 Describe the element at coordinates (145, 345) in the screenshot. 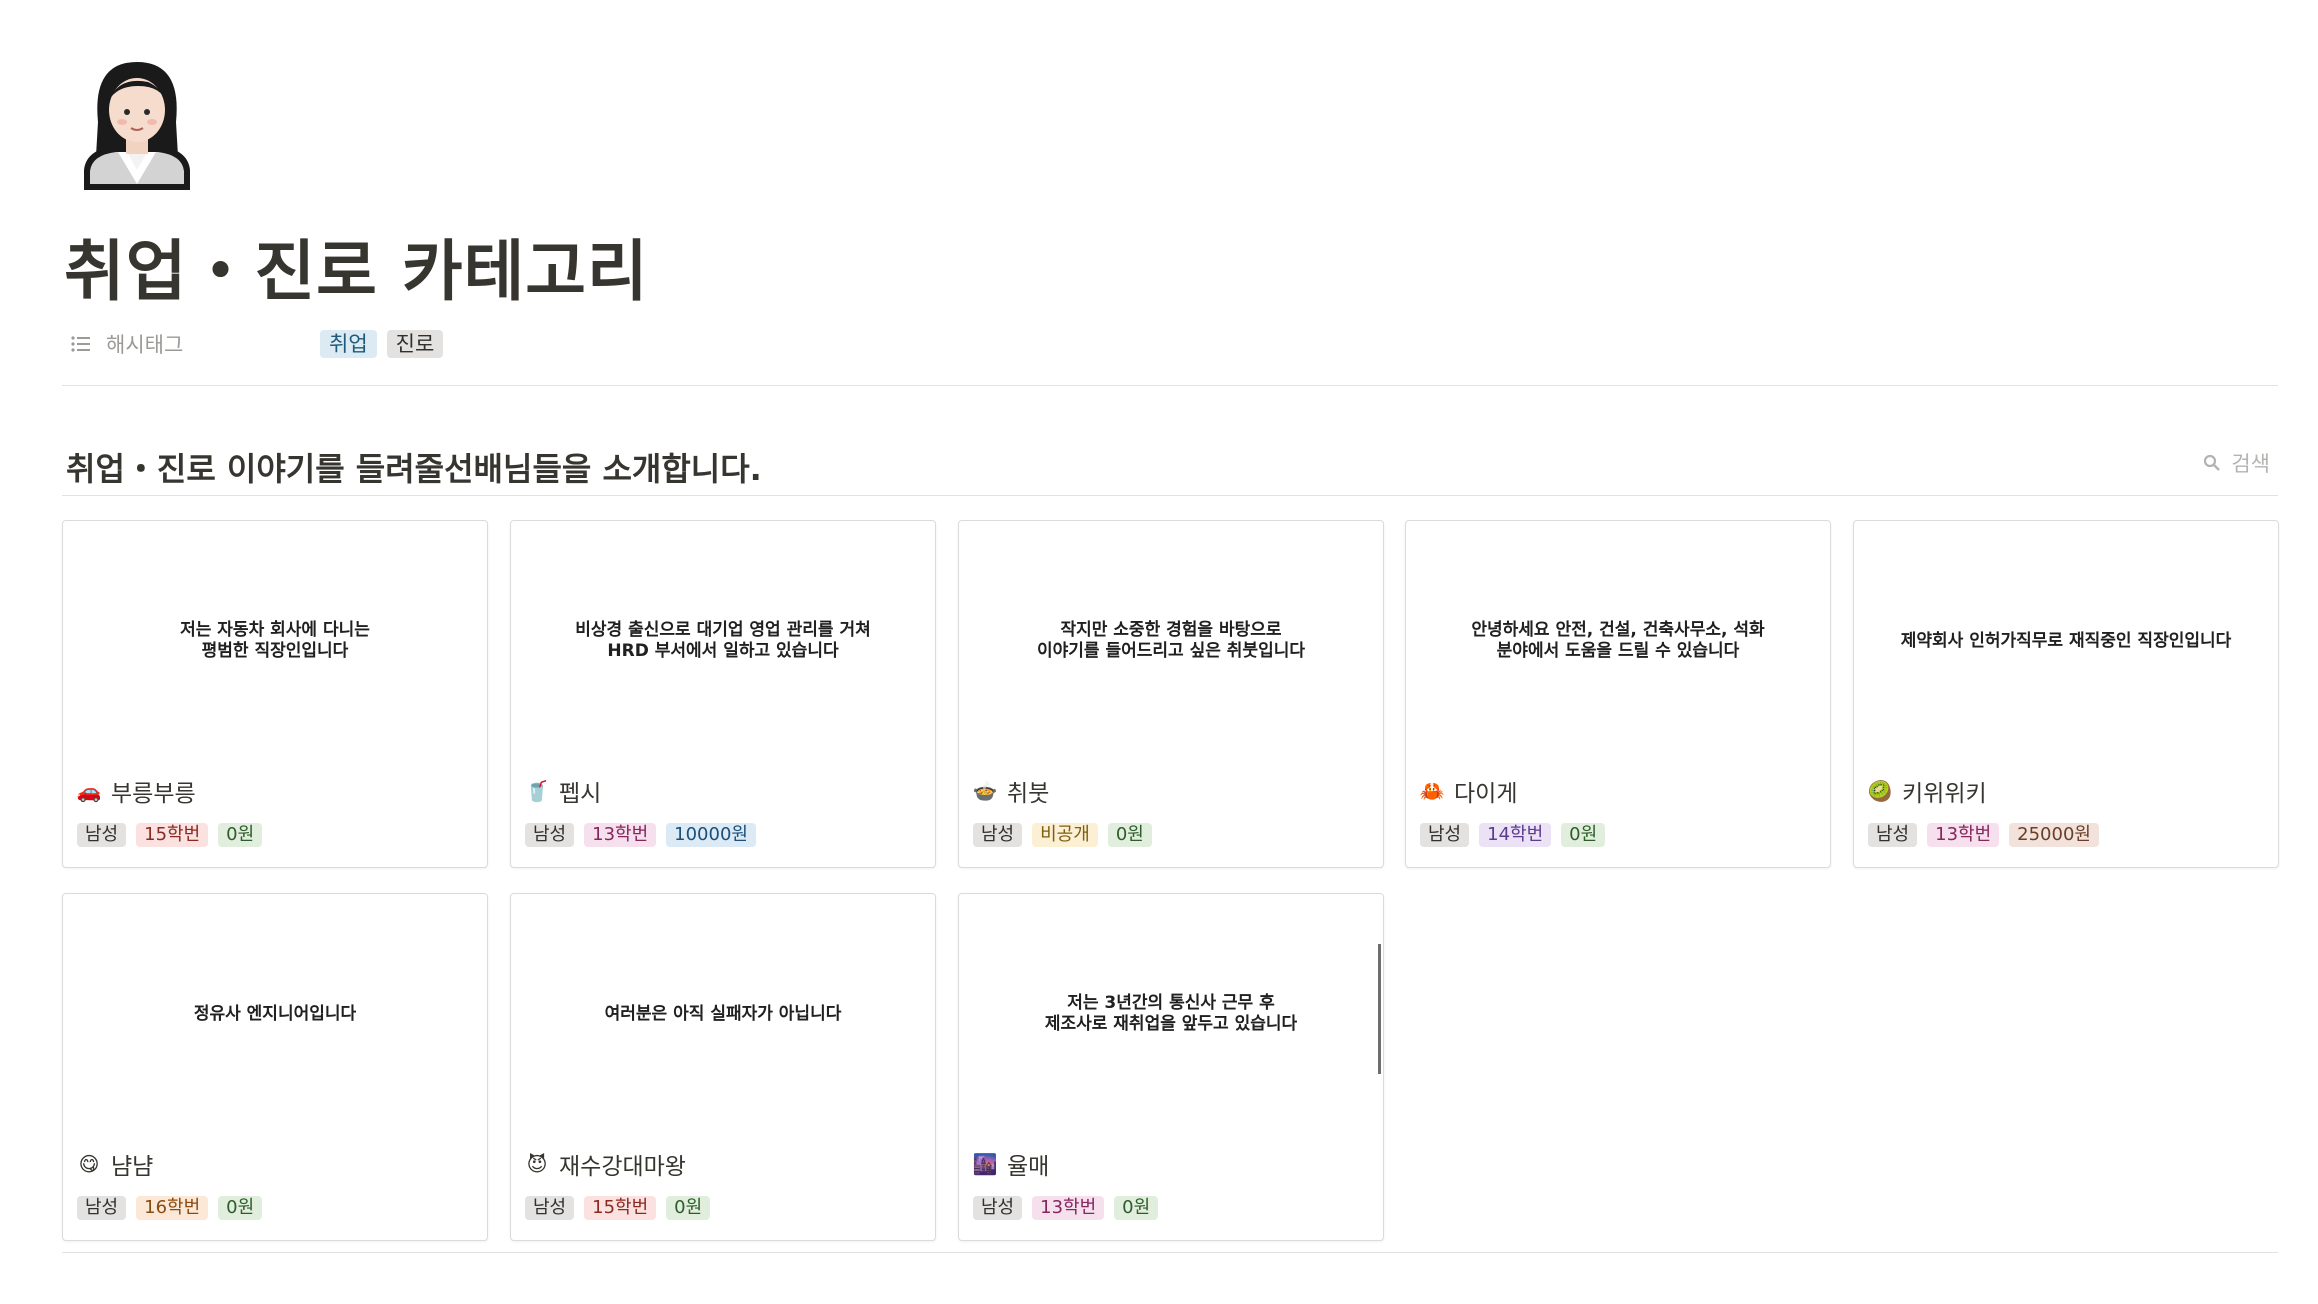

I see `property-name: 해시태그` at that location.